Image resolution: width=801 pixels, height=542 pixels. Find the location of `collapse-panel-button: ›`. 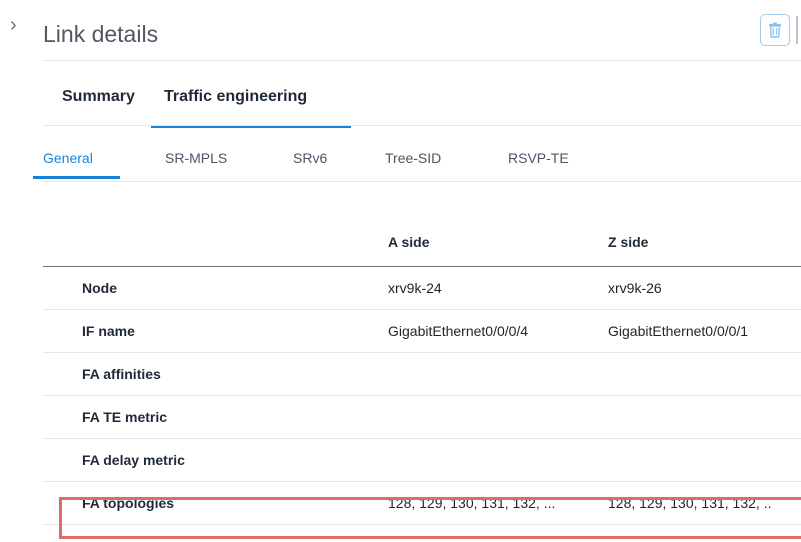

collapse-panel-button: › is located at coordinates (17, 25).